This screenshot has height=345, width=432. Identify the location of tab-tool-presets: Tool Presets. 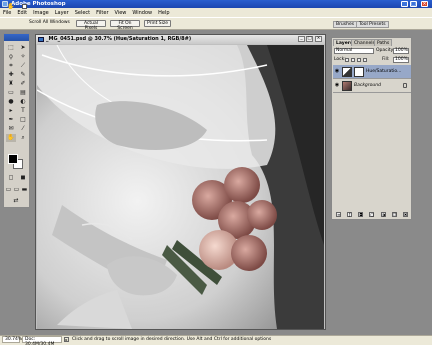
(372, 24).